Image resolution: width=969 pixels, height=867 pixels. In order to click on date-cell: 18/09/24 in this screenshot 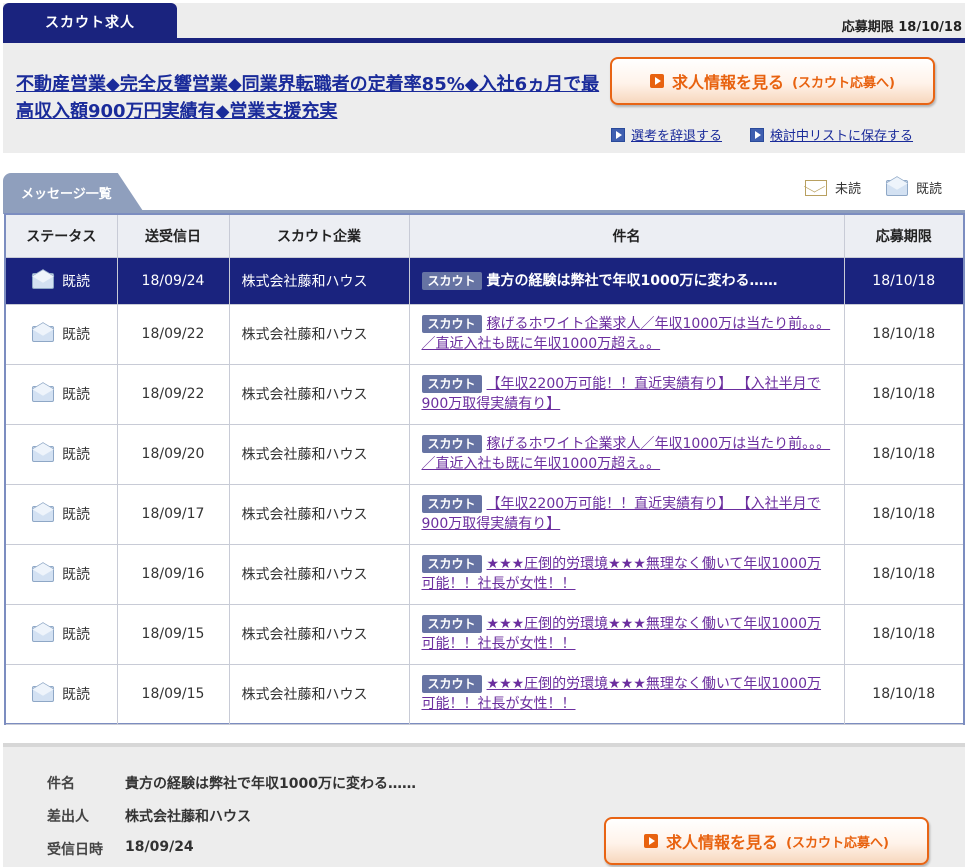, I will do `click(173, 281)`.